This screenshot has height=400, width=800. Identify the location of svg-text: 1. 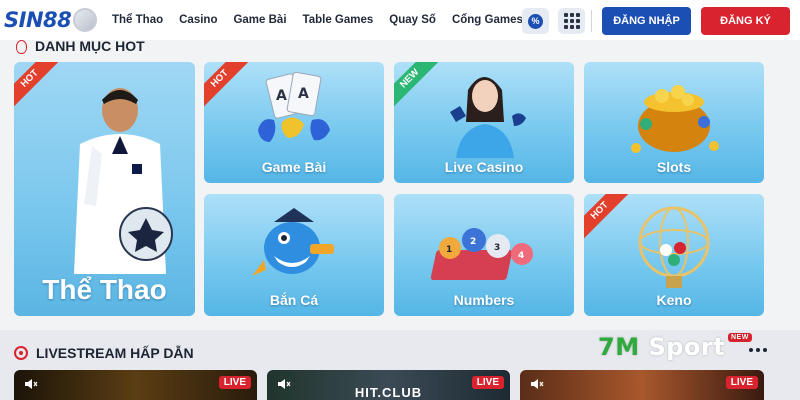
(449, 250).